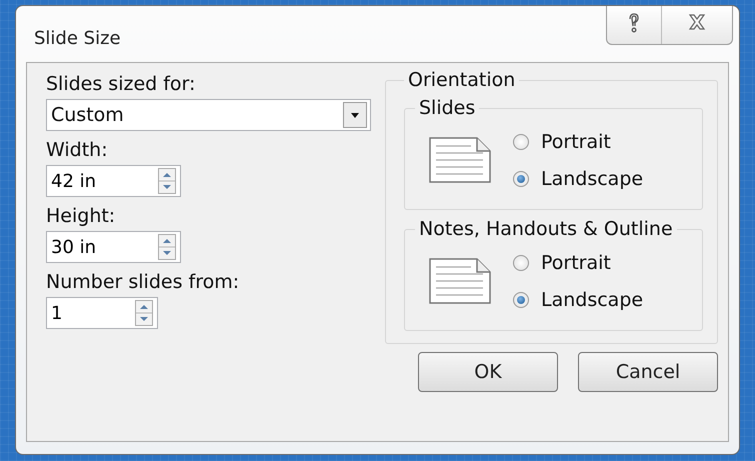  What do you see at coordinates (648, 372) in the screenshot?
I see `cancel-button: Cancel` at bounding box center [648, 372].